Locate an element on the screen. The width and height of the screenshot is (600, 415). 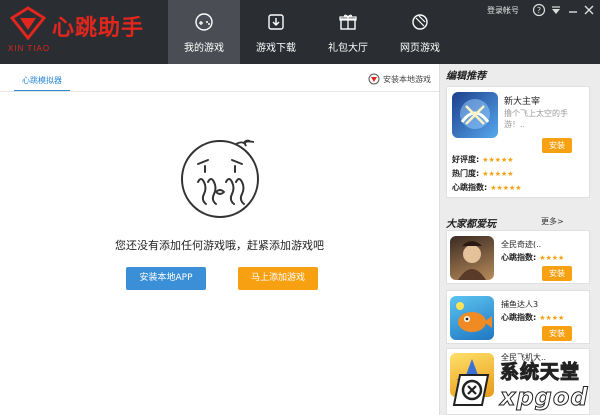
install-local-game-link: 安装本地游戏 is located at coordinates (399, 79).